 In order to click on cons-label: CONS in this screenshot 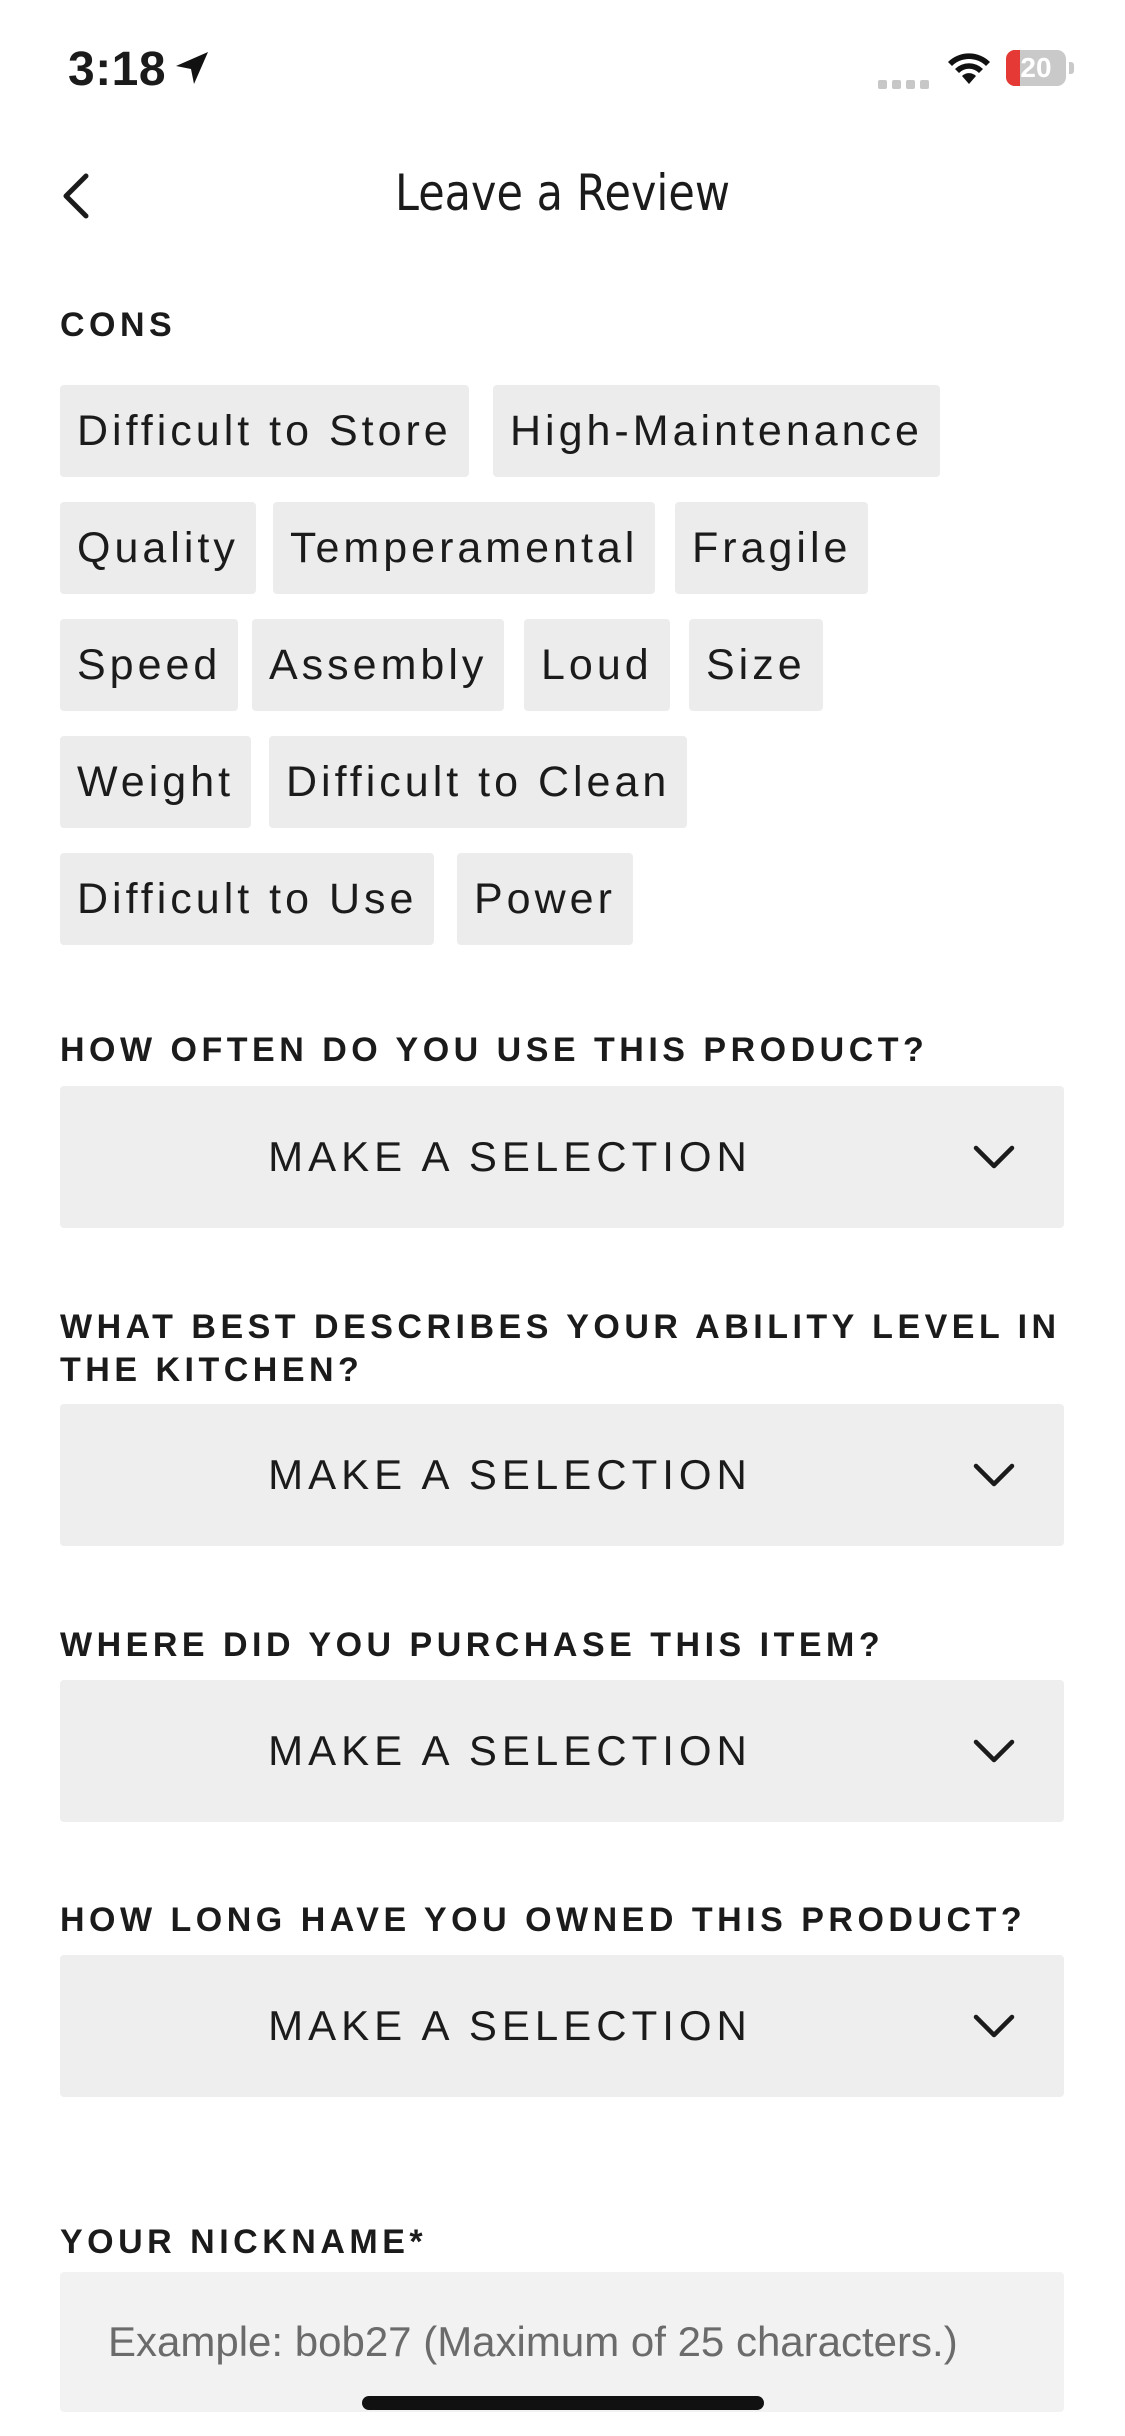, I will do `click(118, 325)`.